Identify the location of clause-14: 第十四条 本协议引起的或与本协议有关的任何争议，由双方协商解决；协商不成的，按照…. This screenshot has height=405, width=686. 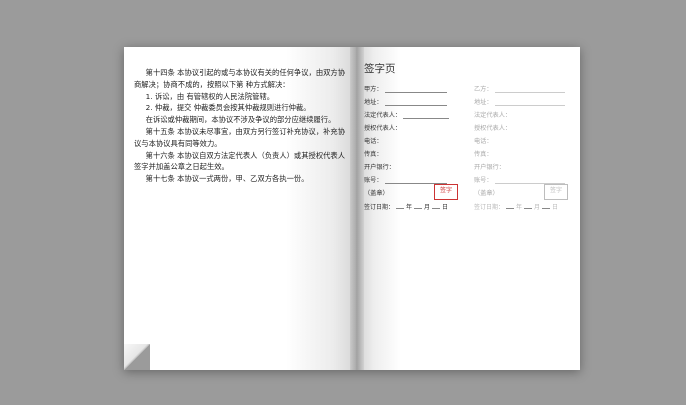
(240, 78).